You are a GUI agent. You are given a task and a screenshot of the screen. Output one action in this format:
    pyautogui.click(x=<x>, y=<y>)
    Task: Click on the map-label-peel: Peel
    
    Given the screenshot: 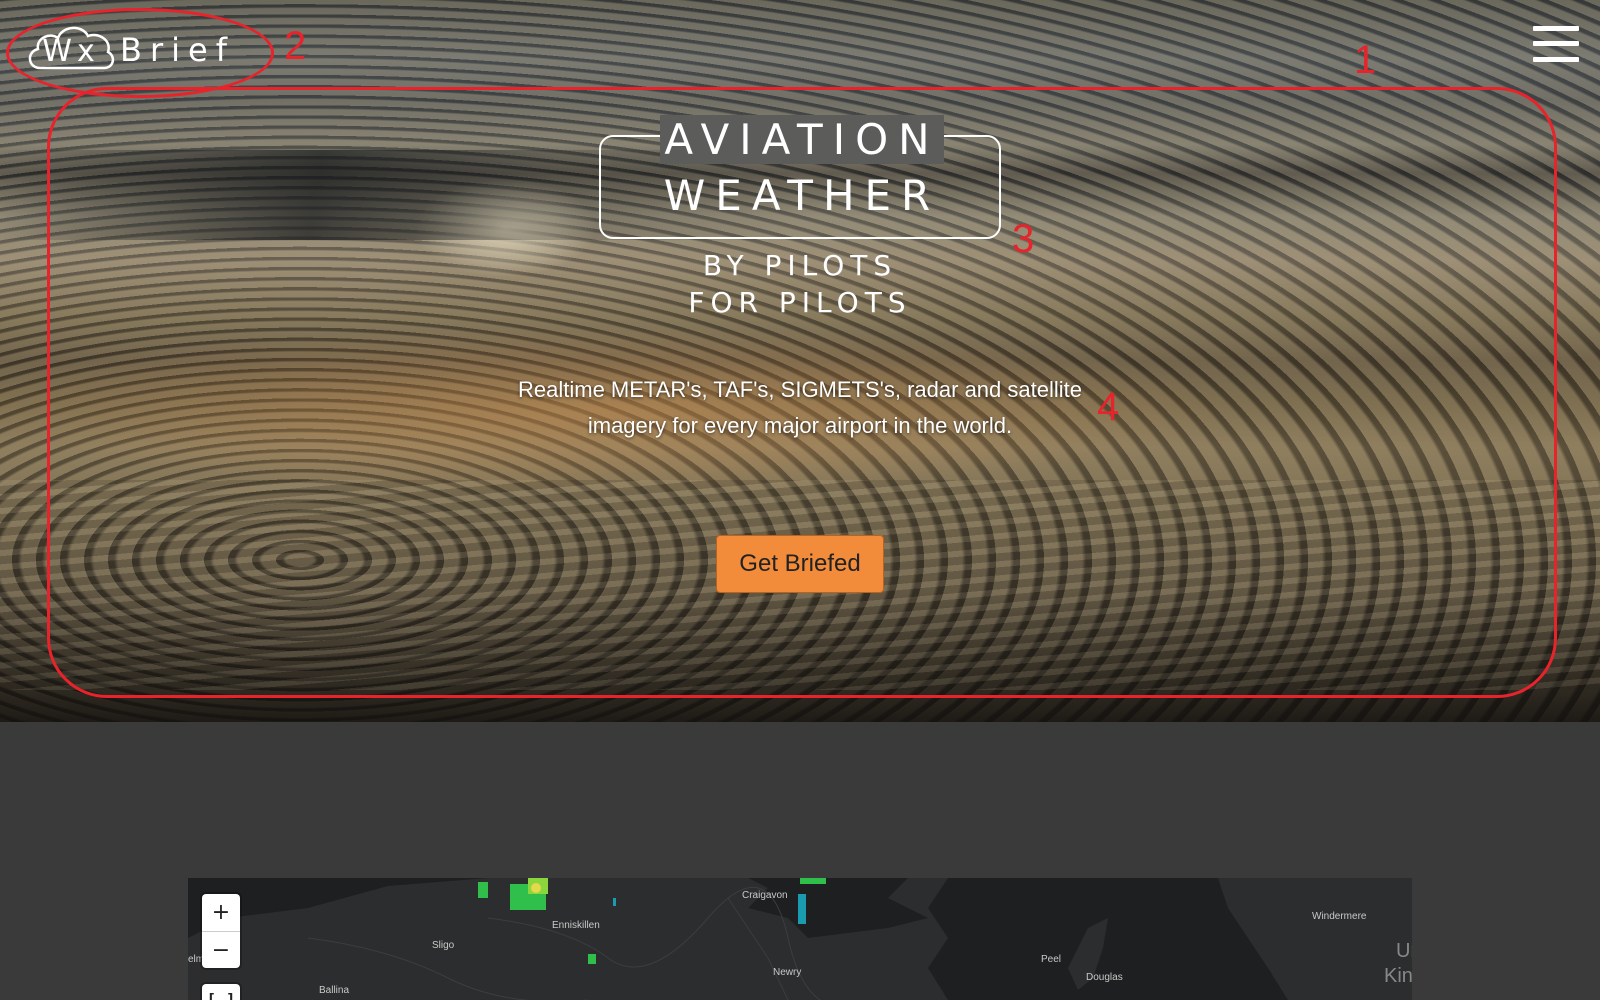 What is the action you would take?
    pyautogui.click(x=1051, y=959)
    